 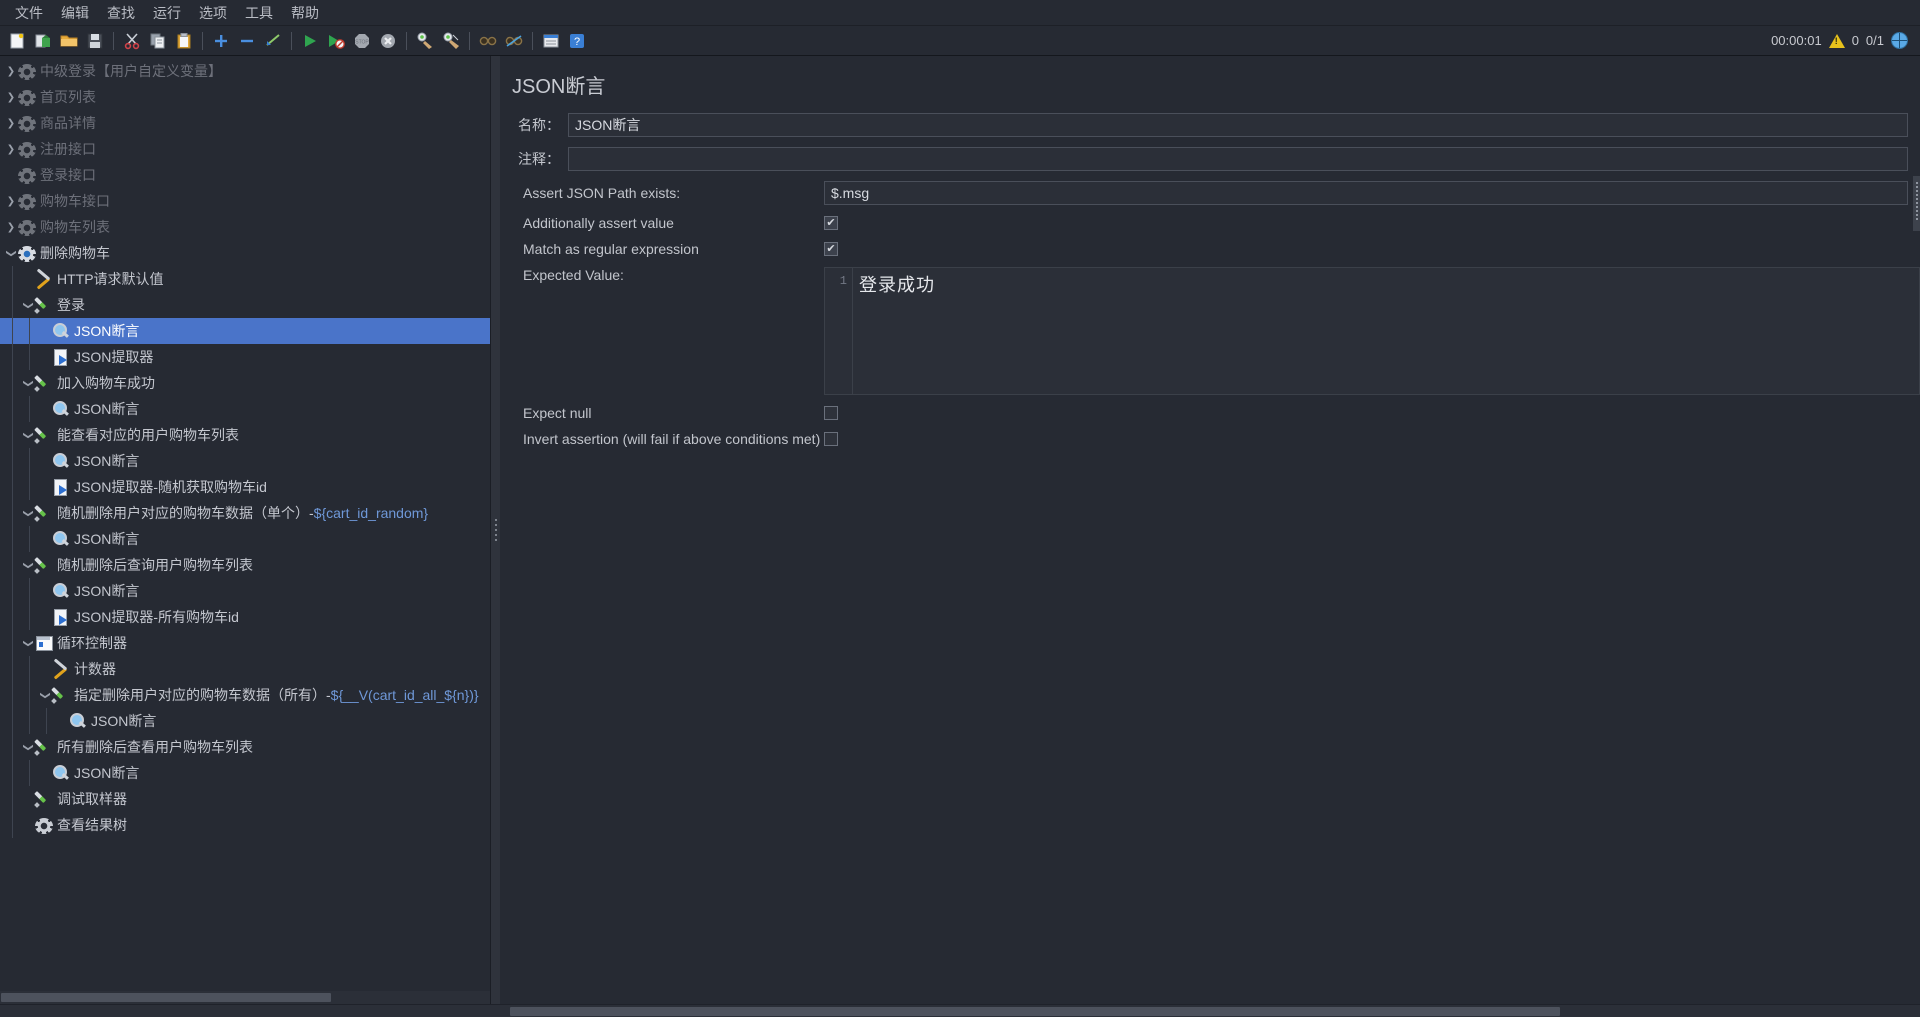 What do you see at coordinates (539, 159) in the screenshot?
I see `comment-label: 注释：` at bounding box center [539, 159].